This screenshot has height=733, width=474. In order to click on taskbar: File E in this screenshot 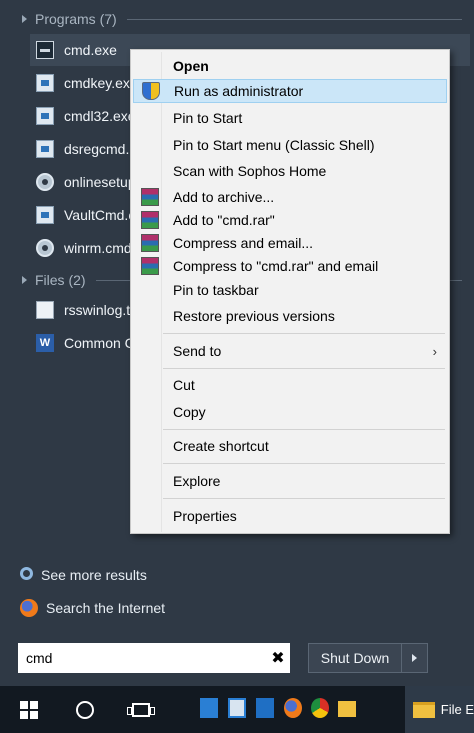, I will do `click(237, 709)`.